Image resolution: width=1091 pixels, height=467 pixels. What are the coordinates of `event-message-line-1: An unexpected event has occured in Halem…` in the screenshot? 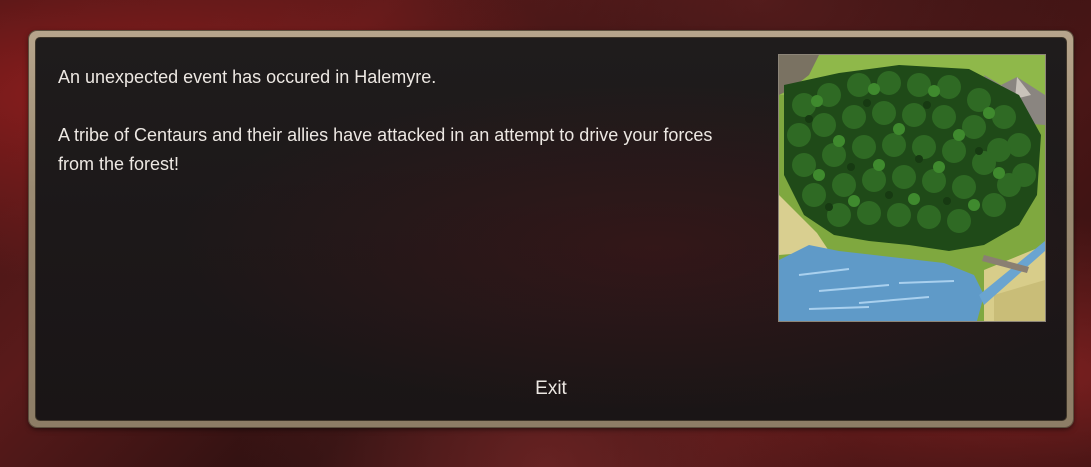 It's located at (247, 77).